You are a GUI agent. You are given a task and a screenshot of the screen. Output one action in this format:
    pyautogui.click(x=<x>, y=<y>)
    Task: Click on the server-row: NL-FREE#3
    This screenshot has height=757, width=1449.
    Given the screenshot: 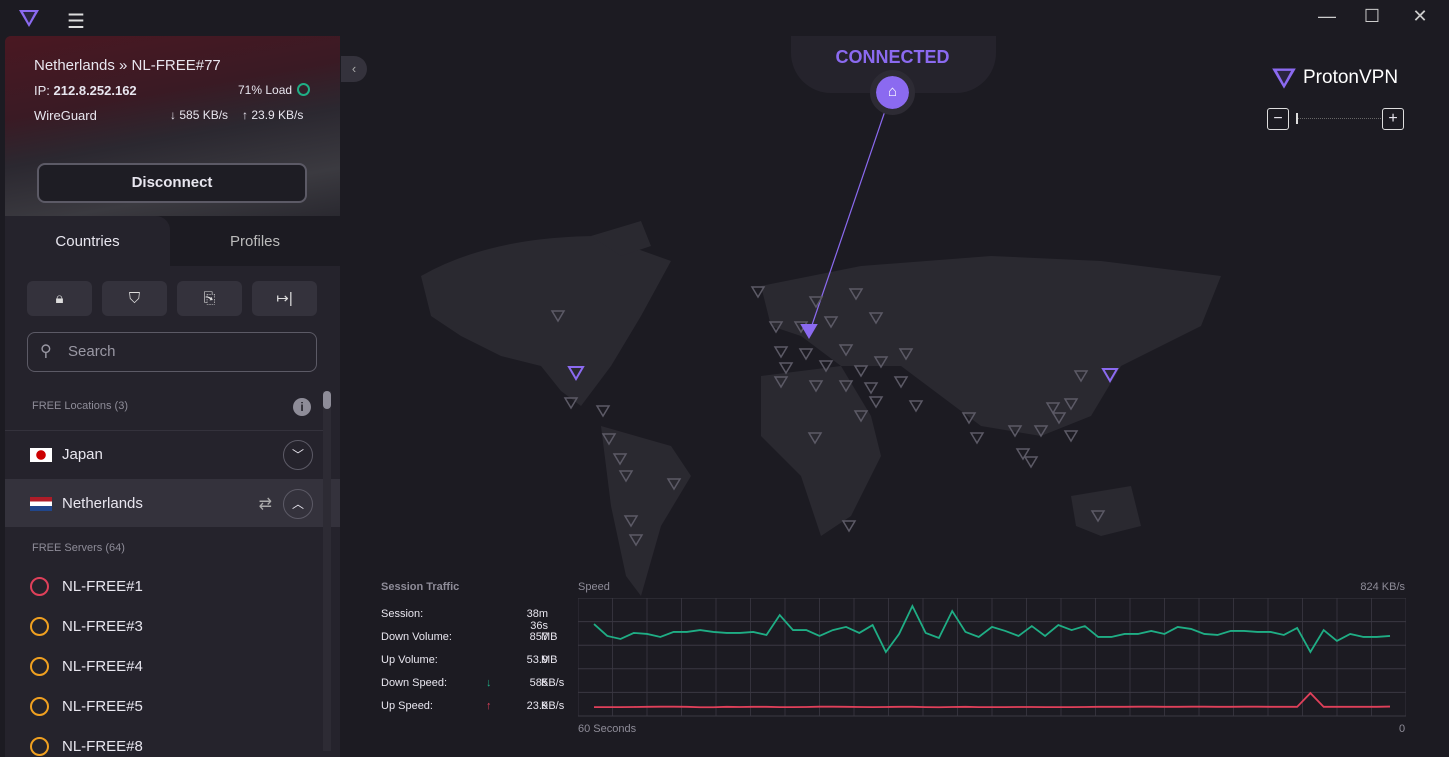 What is the action you would take?
    pyautogui.click(x=86, y=626)
    